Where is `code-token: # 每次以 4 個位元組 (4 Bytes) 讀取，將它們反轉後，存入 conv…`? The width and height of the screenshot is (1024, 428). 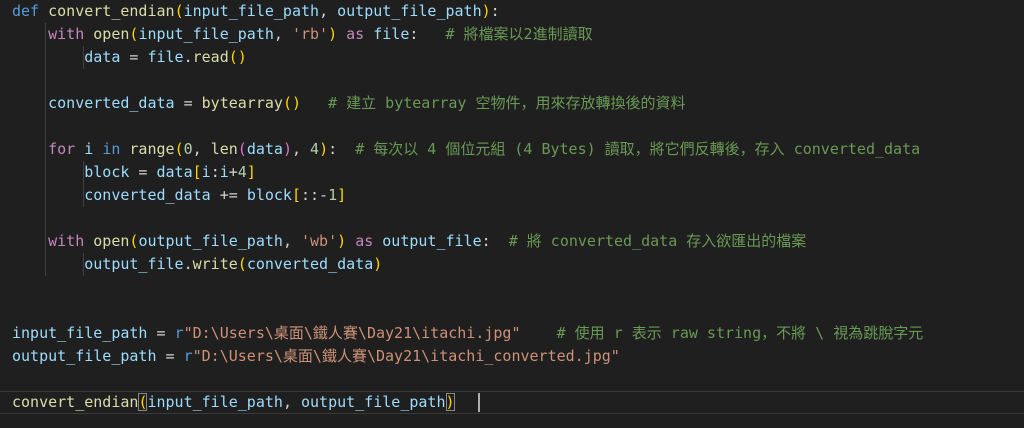 code-token: # 每次以 4 個位元組 (4 Bytes) 讀取，將它們反轉後，存入 conv… is located at coordinates (638, 149).